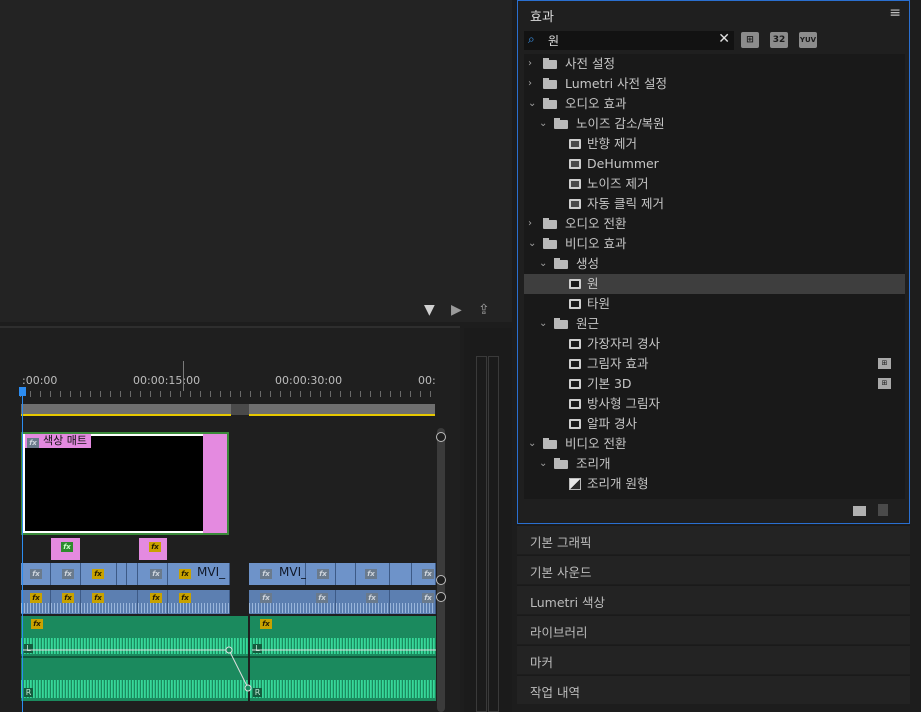 Image resolution: width=921 pixels, height=712 pixels. I want to click on search-input, so click(628, 40).